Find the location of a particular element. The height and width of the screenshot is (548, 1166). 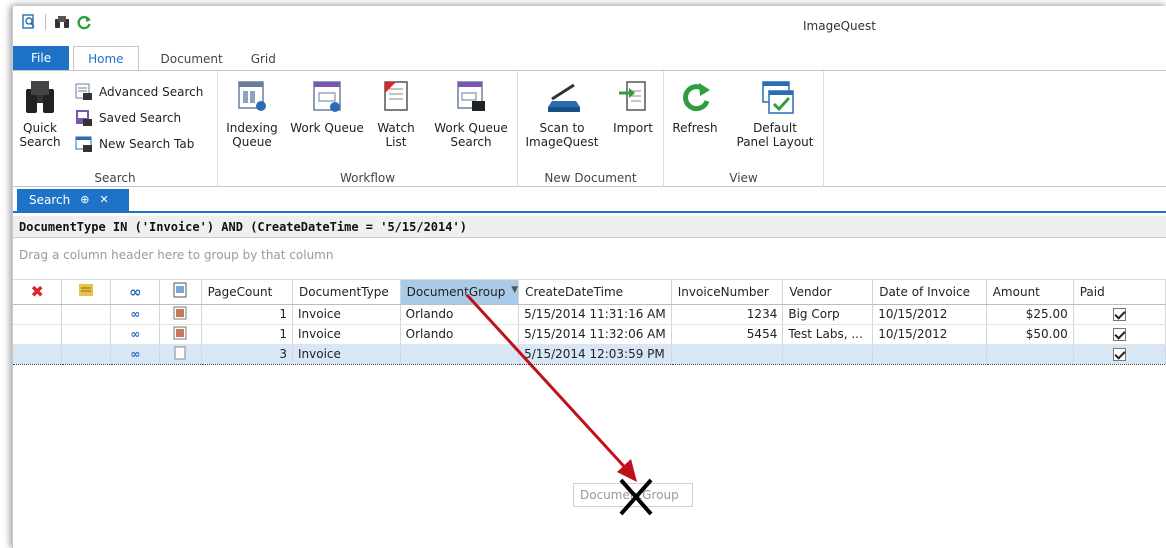

cell-pagecount: 1 is located at coordinates (247, 334).